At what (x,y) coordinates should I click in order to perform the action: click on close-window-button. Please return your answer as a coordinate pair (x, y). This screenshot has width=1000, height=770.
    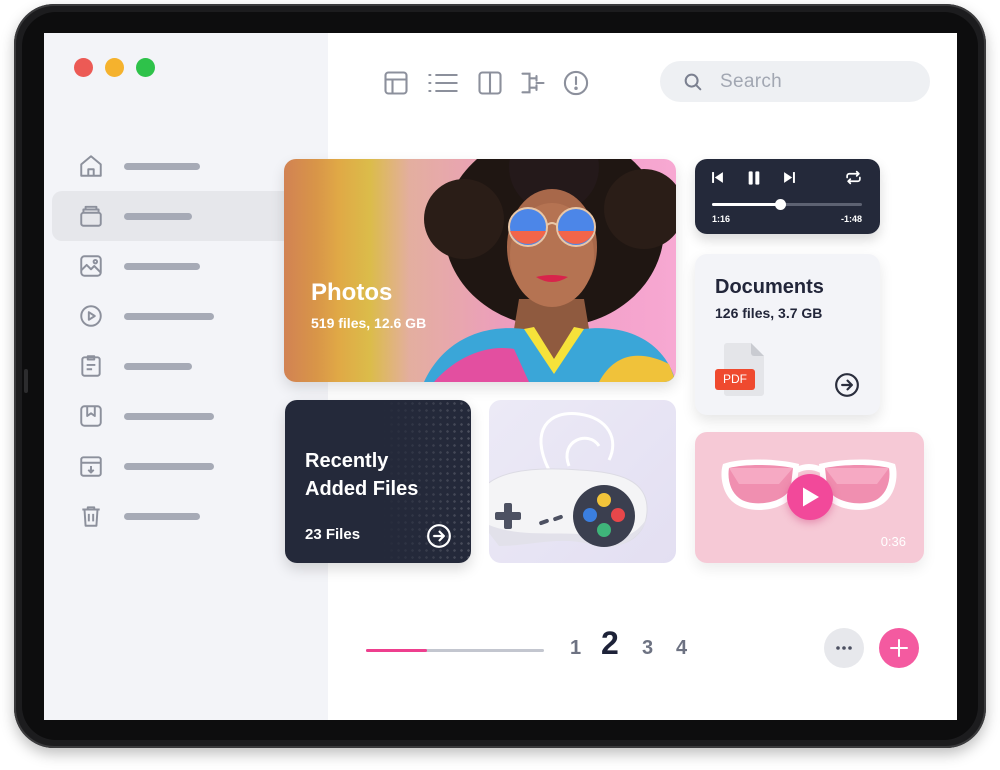
    Looking at the image, I should click on (83, 67).